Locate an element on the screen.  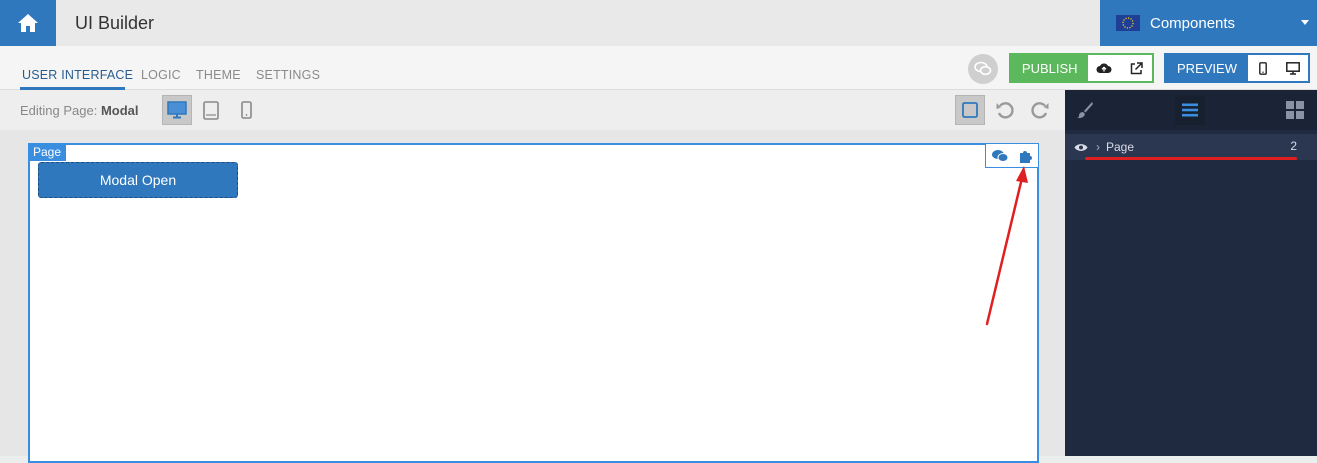
publish-button: PUBLISH is located at coordinates (1050, 68).